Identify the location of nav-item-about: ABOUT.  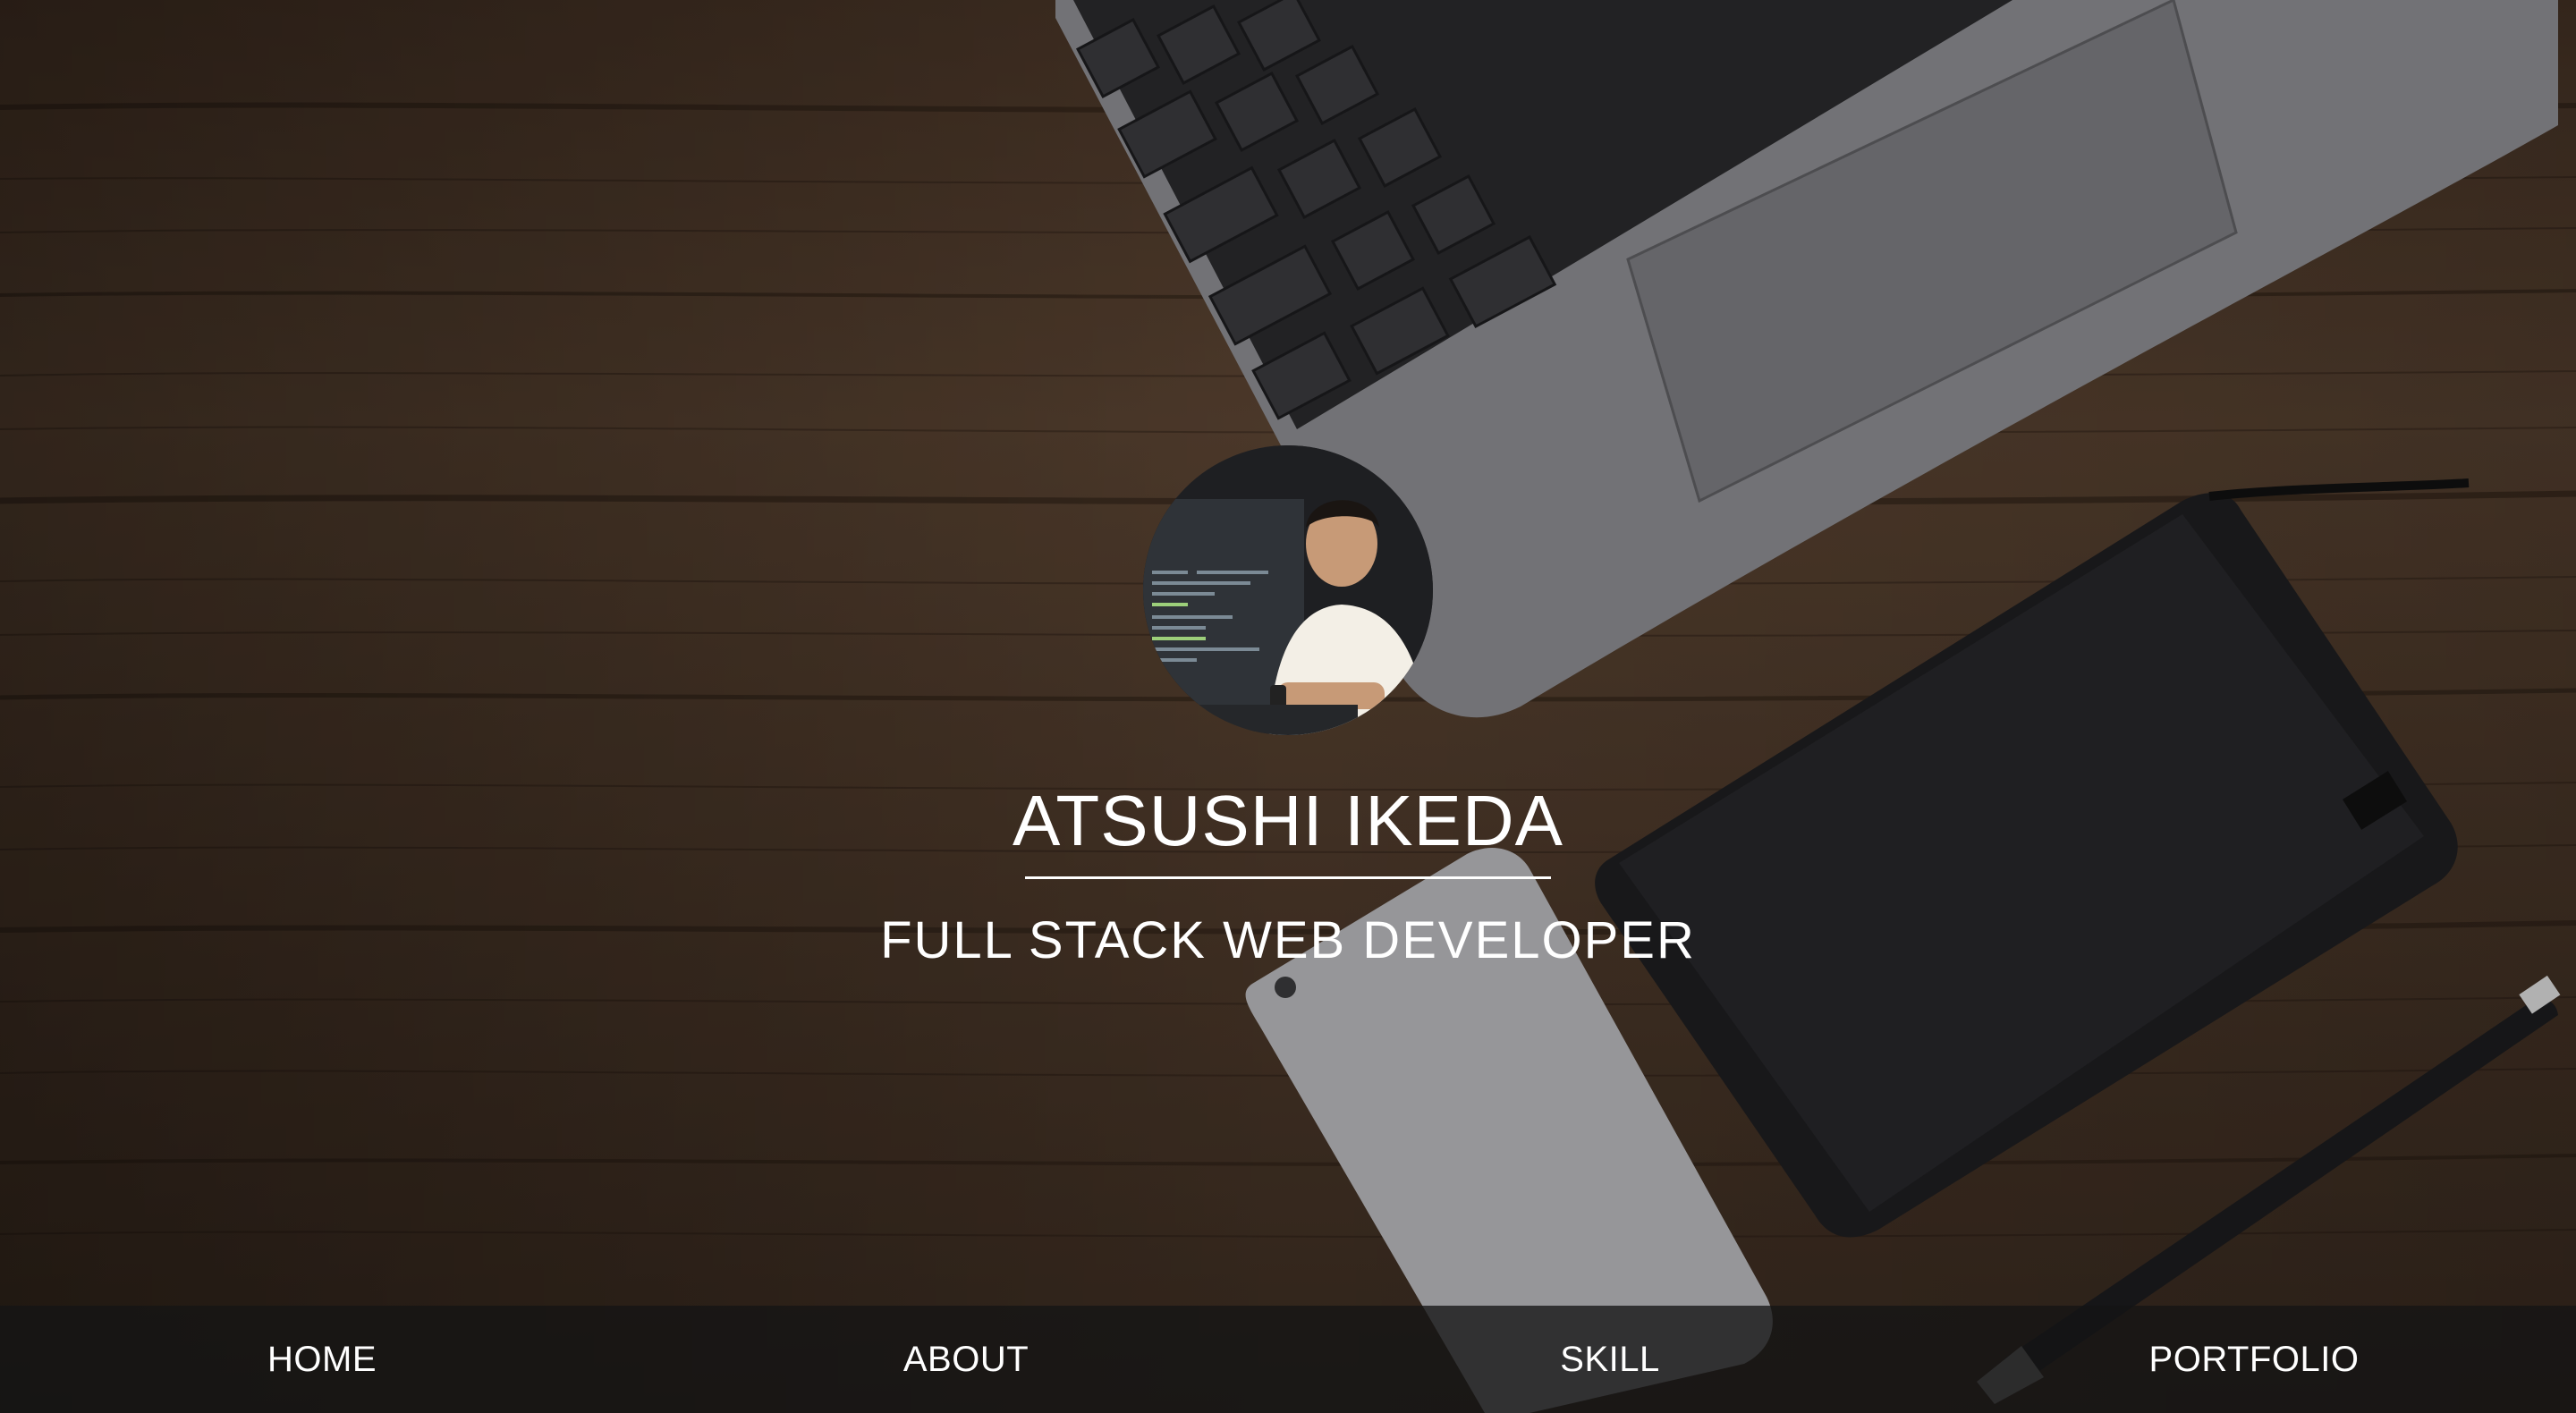
(966, 1359).